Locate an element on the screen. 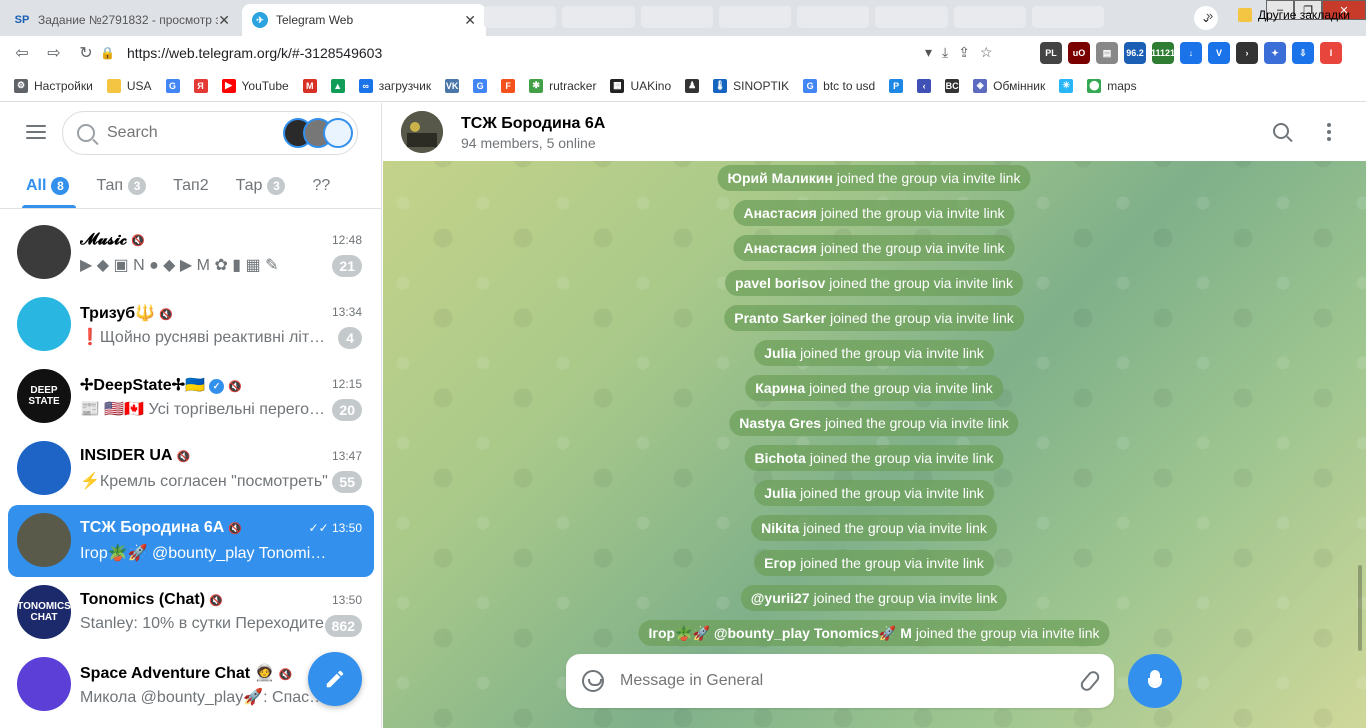  bookmarks-more-icon: » is located at coordinates (1209, 15).